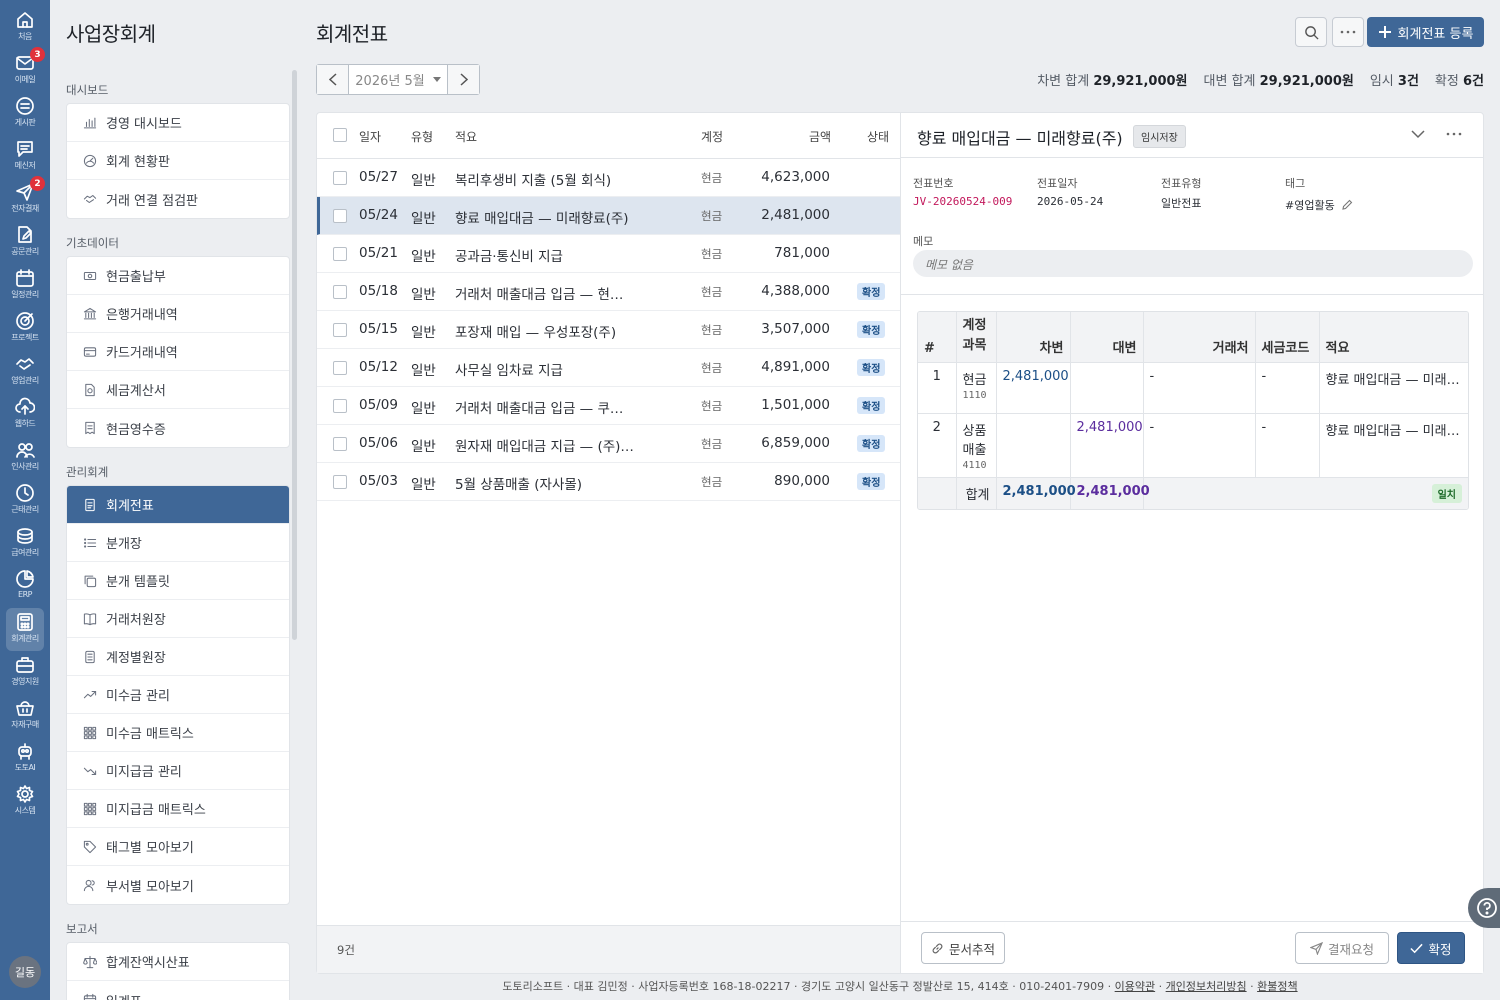 This screenshot has height=1000, width=1500. What do you see at coordinates (608, 330) in the screenshot?
I see `table-row: 05/15 일반 포장재 매입 — 우성포장(주) 현금 3,507,000 확정` at bounding box center [608, 330].